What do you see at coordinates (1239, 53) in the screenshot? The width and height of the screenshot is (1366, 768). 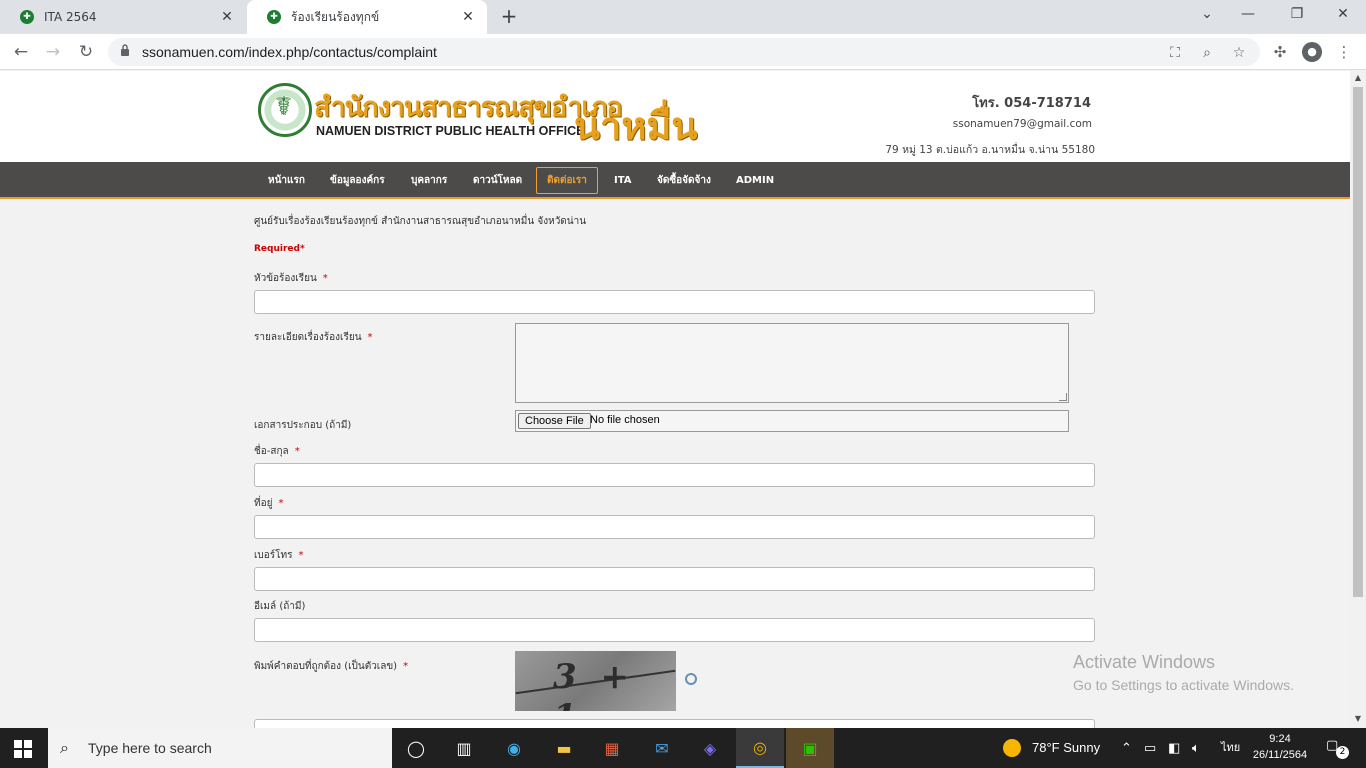 I see `bookmark-star-icon: ☆` at bounding box center [1239, 53].